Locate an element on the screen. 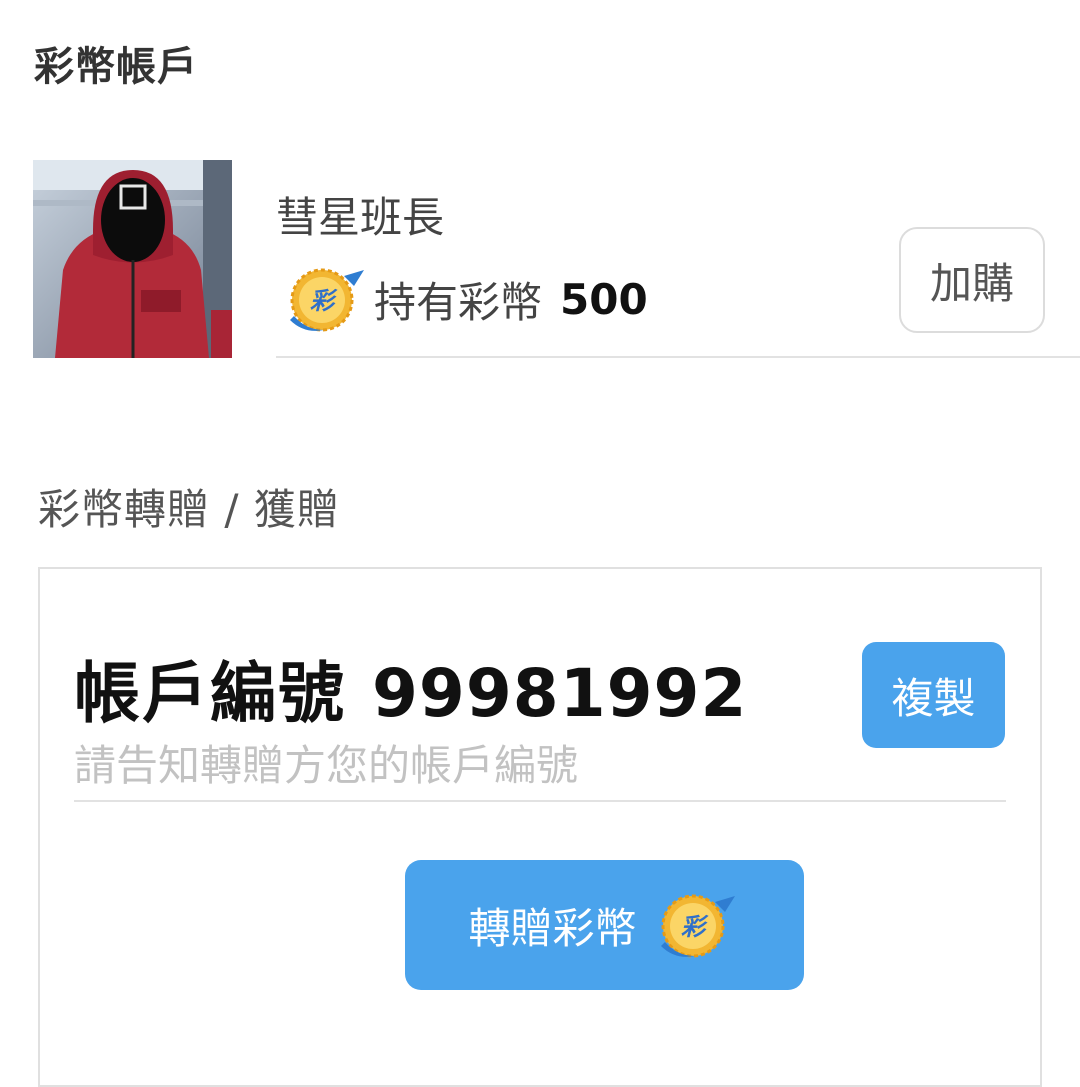 The image size is (1080, 1087). account-number-heading: 帳戶編號 99981992 is located at coordinates (410, 688).